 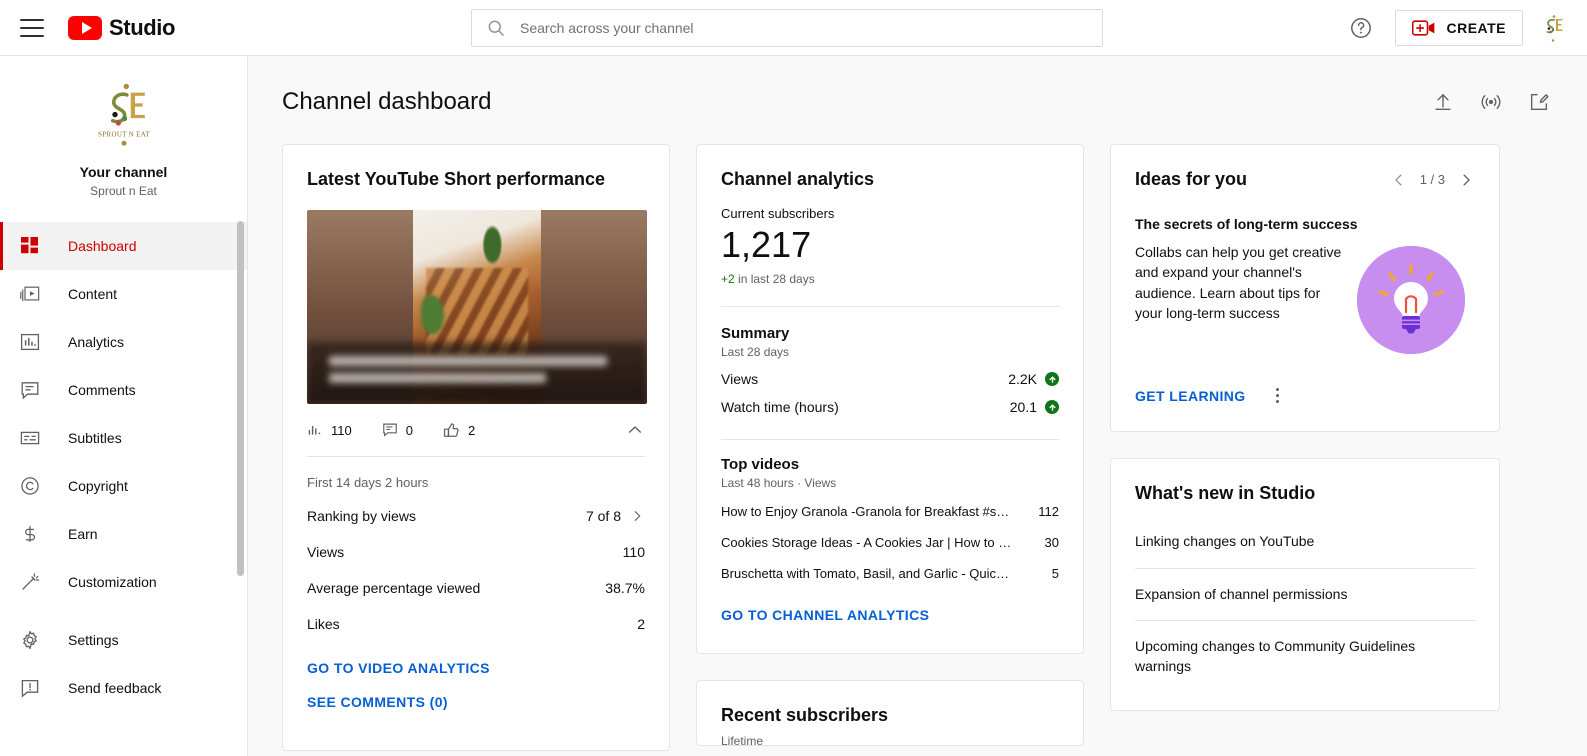 What do you see at coordinates (804, 28) in the screenshot?
I see `search-input` at bounding box center [804, 28].